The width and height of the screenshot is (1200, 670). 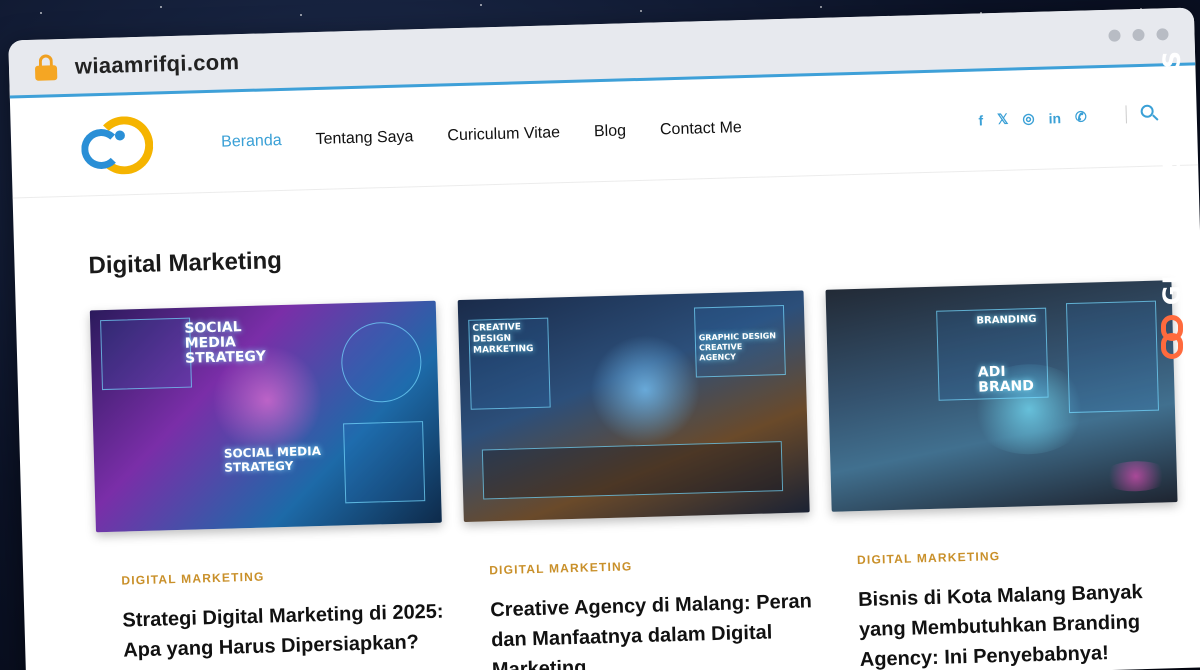 What do you see at coordinates (1006, 320) in the screenshot?
I see `image-text: BRANDING` at bounding box center [1006, 320].